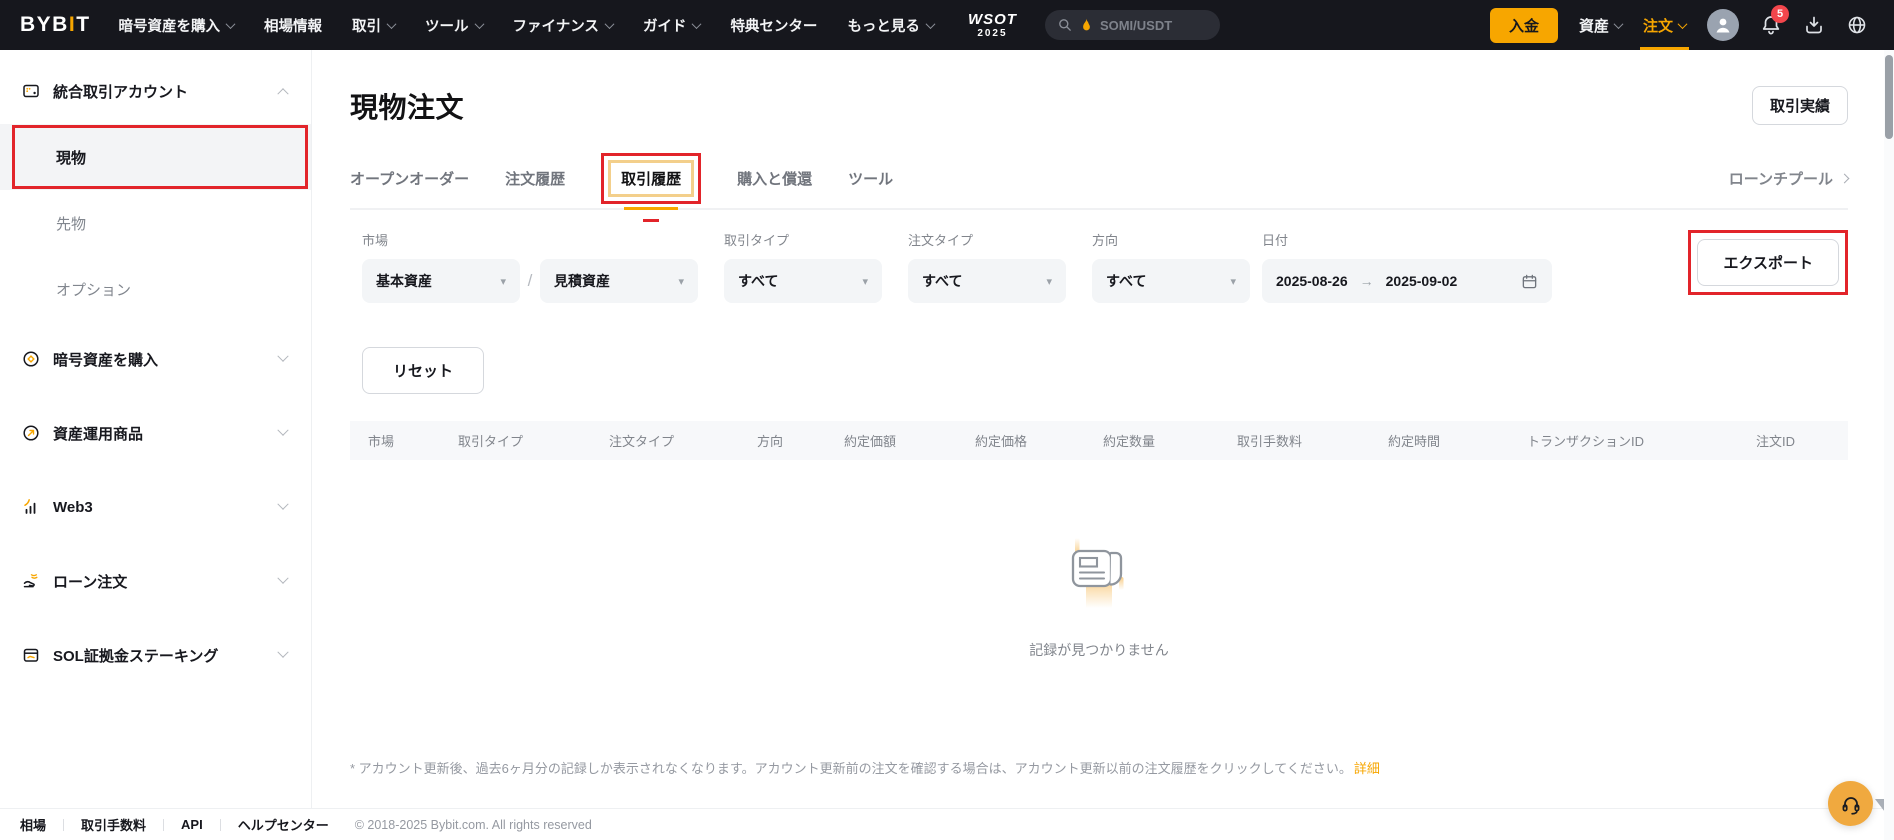  Describe the element at coordinates (192, 824) in the screenshot. I see `footer-link-api: API` at that location.